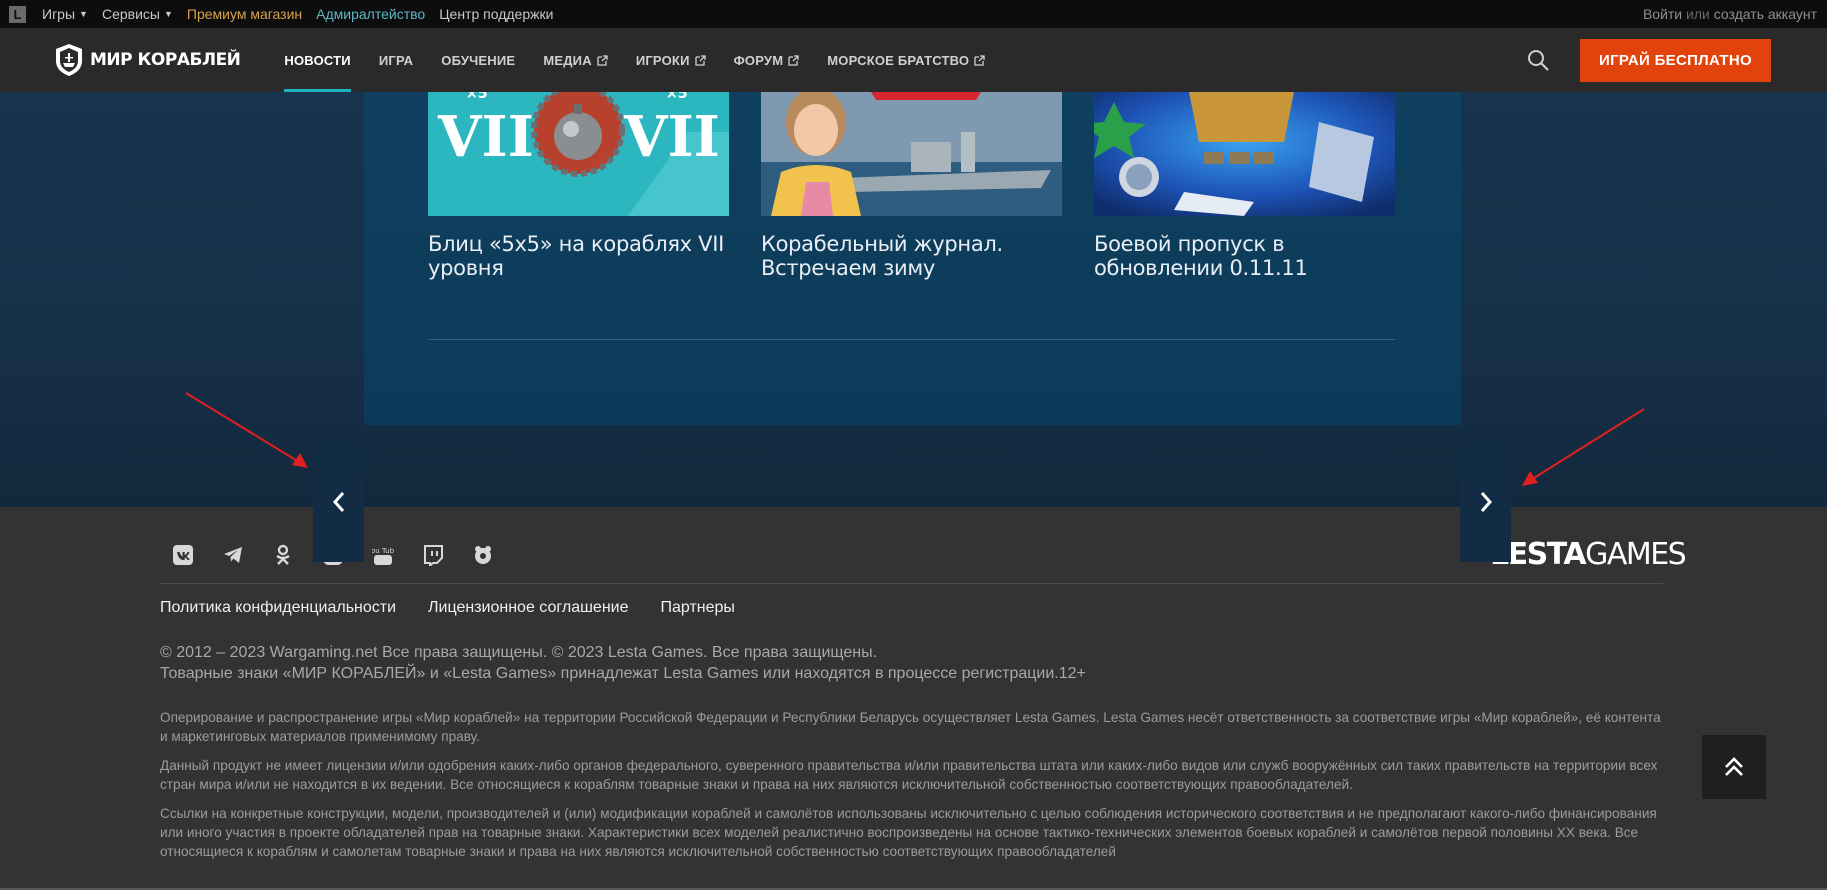 The image size is (1827, 890). Describe the element at coordinates (1698, 14) in the screenshot. I see `auth-or-text: или` at that location.